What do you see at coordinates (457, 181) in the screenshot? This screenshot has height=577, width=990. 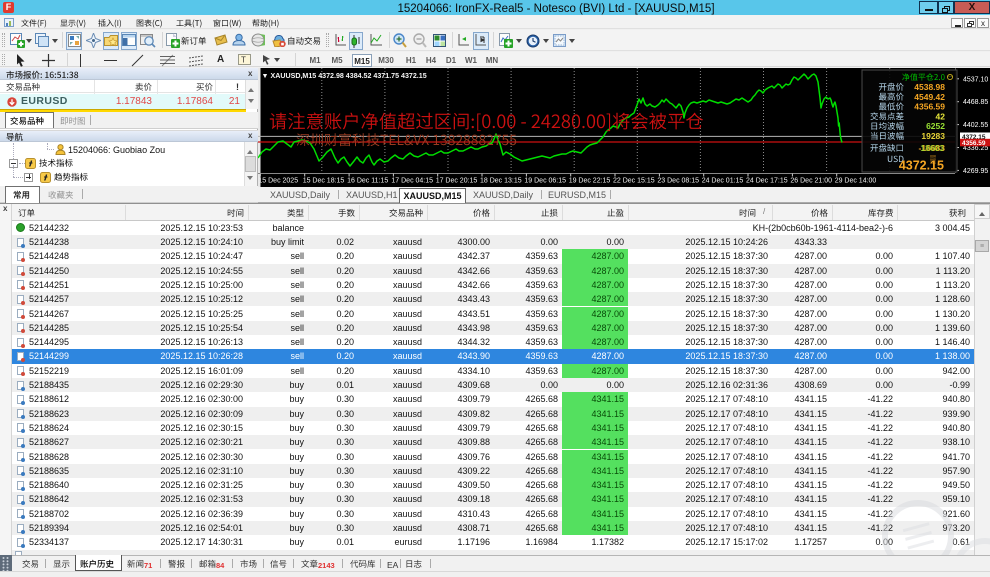 I see `svg-text: 17 Dec 20:15` at bounding box center [457, 181].